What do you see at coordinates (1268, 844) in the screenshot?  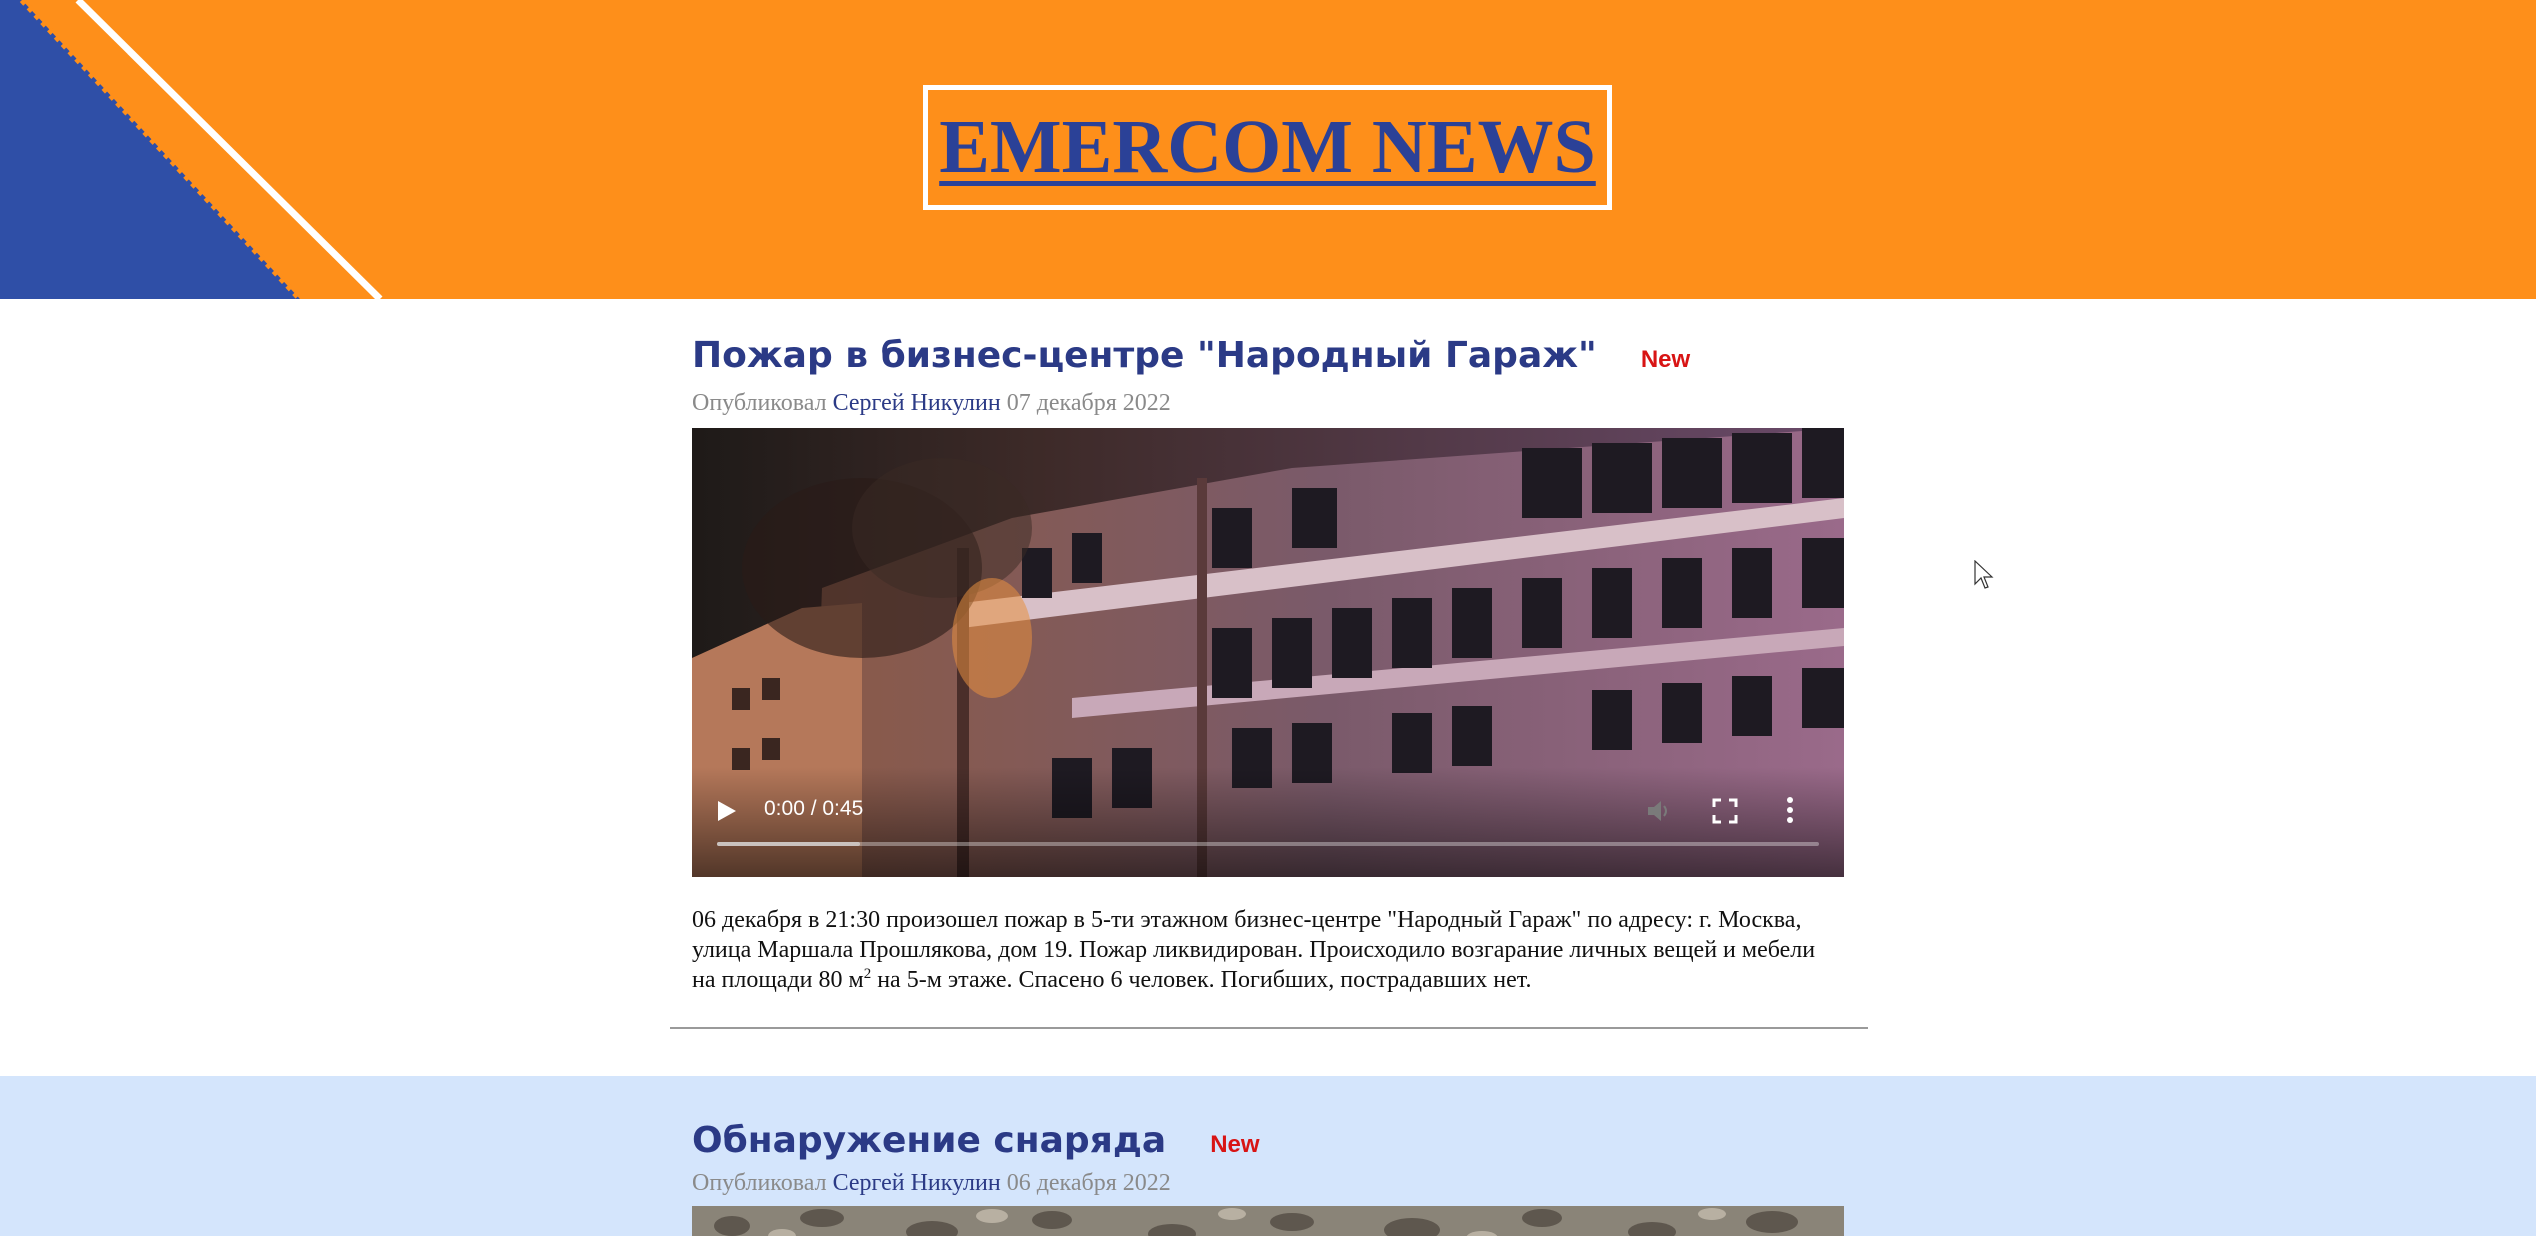 I see `video-progress-bar` at bounding box center [1268, 844].